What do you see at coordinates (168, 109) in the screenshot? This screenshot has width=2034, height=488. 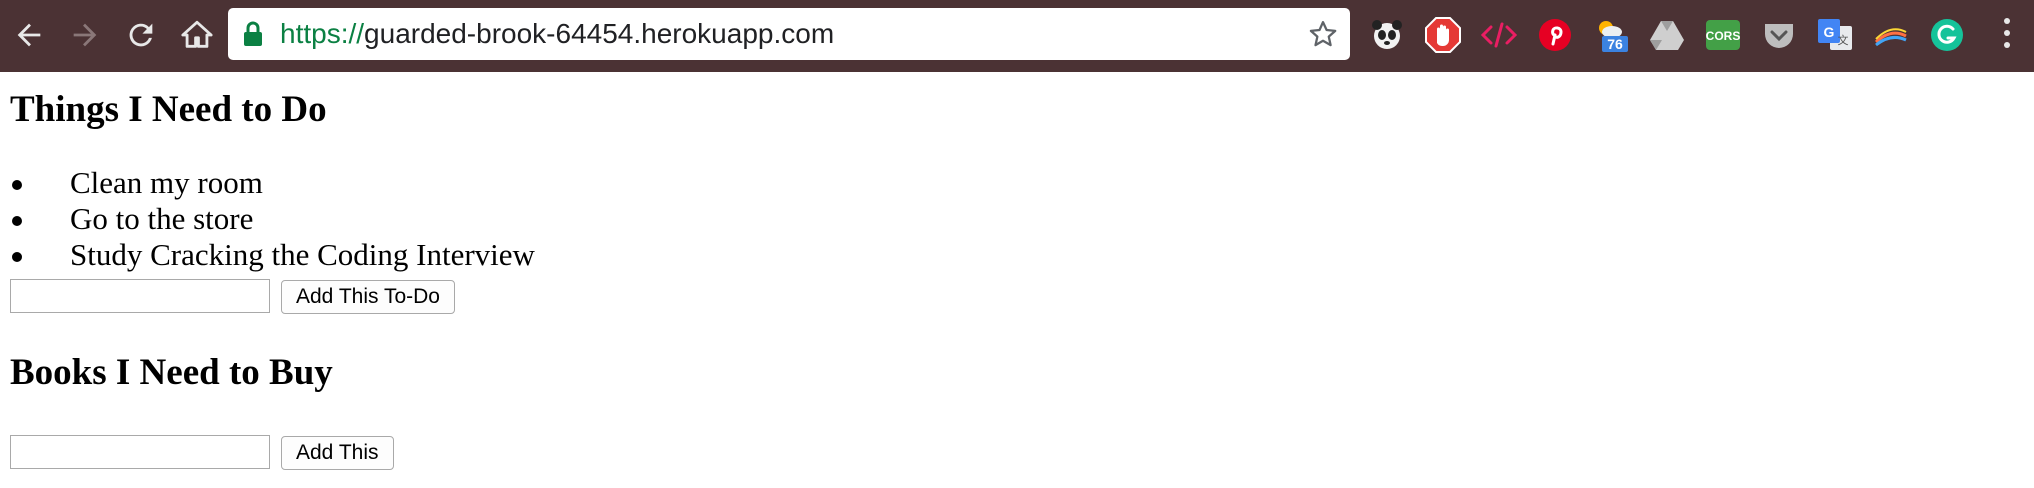 I see `todo-heading: Things I Need to Do` at bounding box center [168, 109].